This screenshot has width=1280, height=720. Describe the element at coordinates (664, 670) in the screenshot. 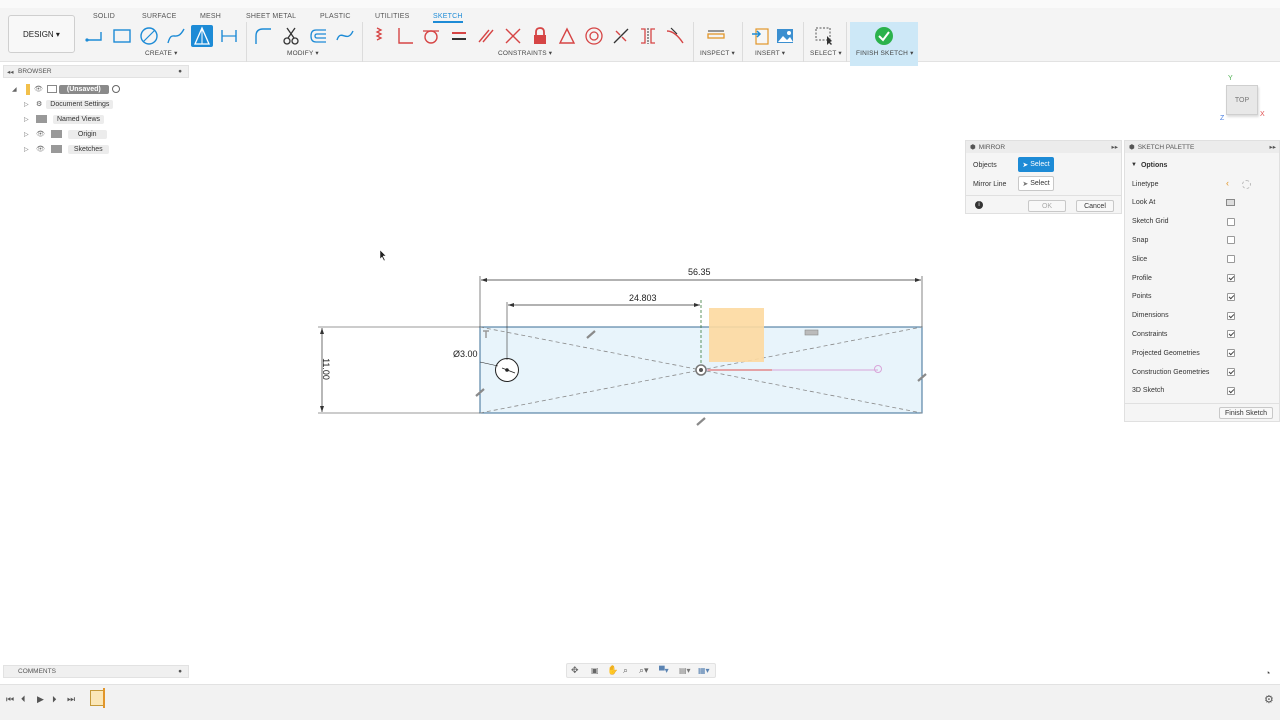

I see `display-settings-icon: ▀▾` at that location.